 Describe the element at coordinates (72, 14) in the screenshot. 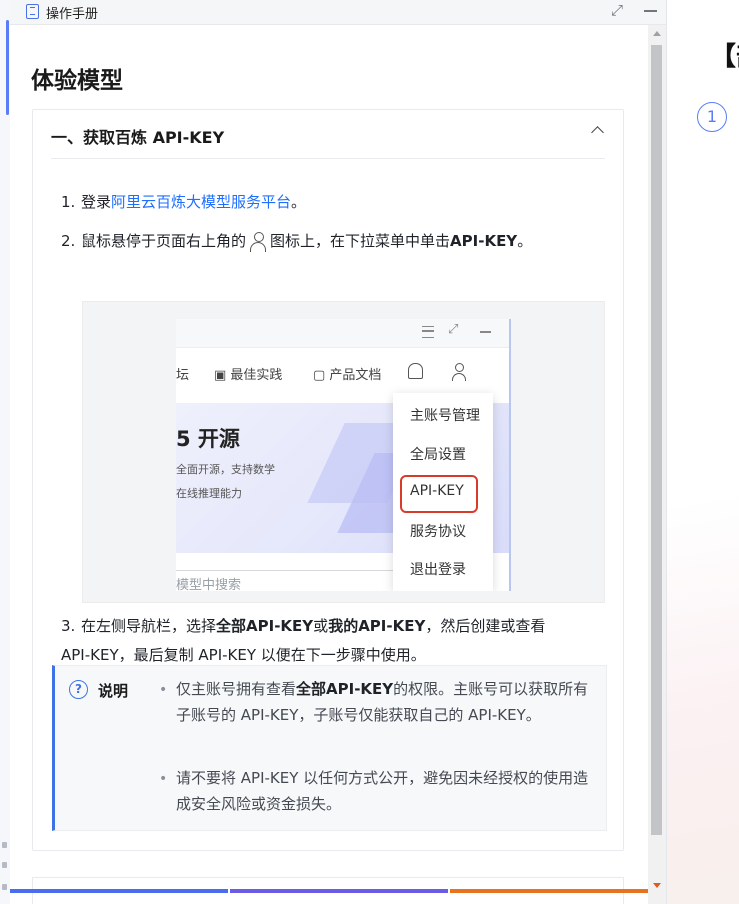

I see `panel-title: 操作手册` at that location.